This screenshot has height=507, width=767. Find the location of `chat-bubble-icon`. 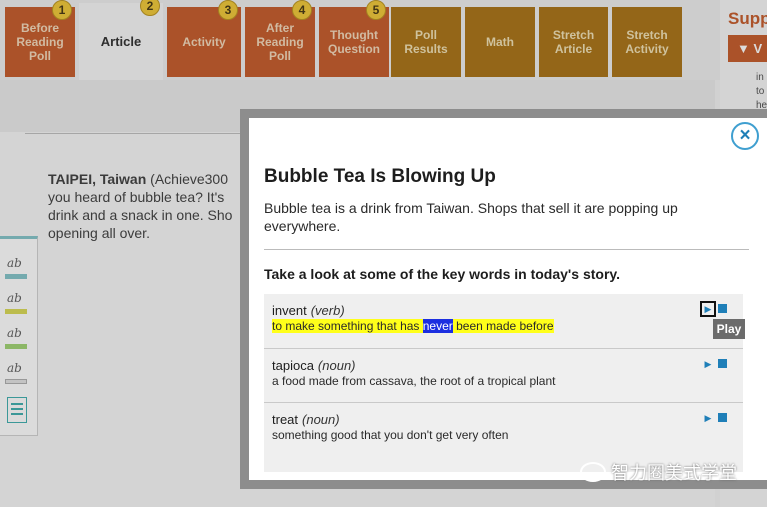

chat-bubble-icon is located at coordinates (593, 472).